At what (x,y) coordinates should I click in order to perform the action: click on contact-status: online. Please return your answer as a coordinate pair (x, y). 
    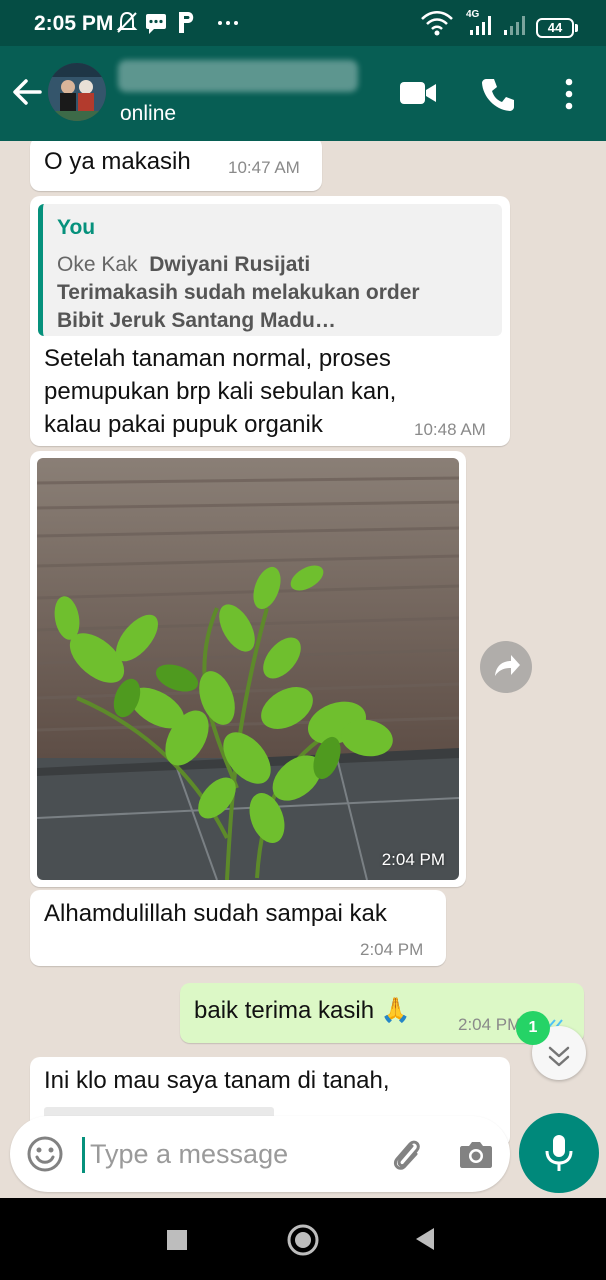
    Looking at the image, I should click on (148, 113).